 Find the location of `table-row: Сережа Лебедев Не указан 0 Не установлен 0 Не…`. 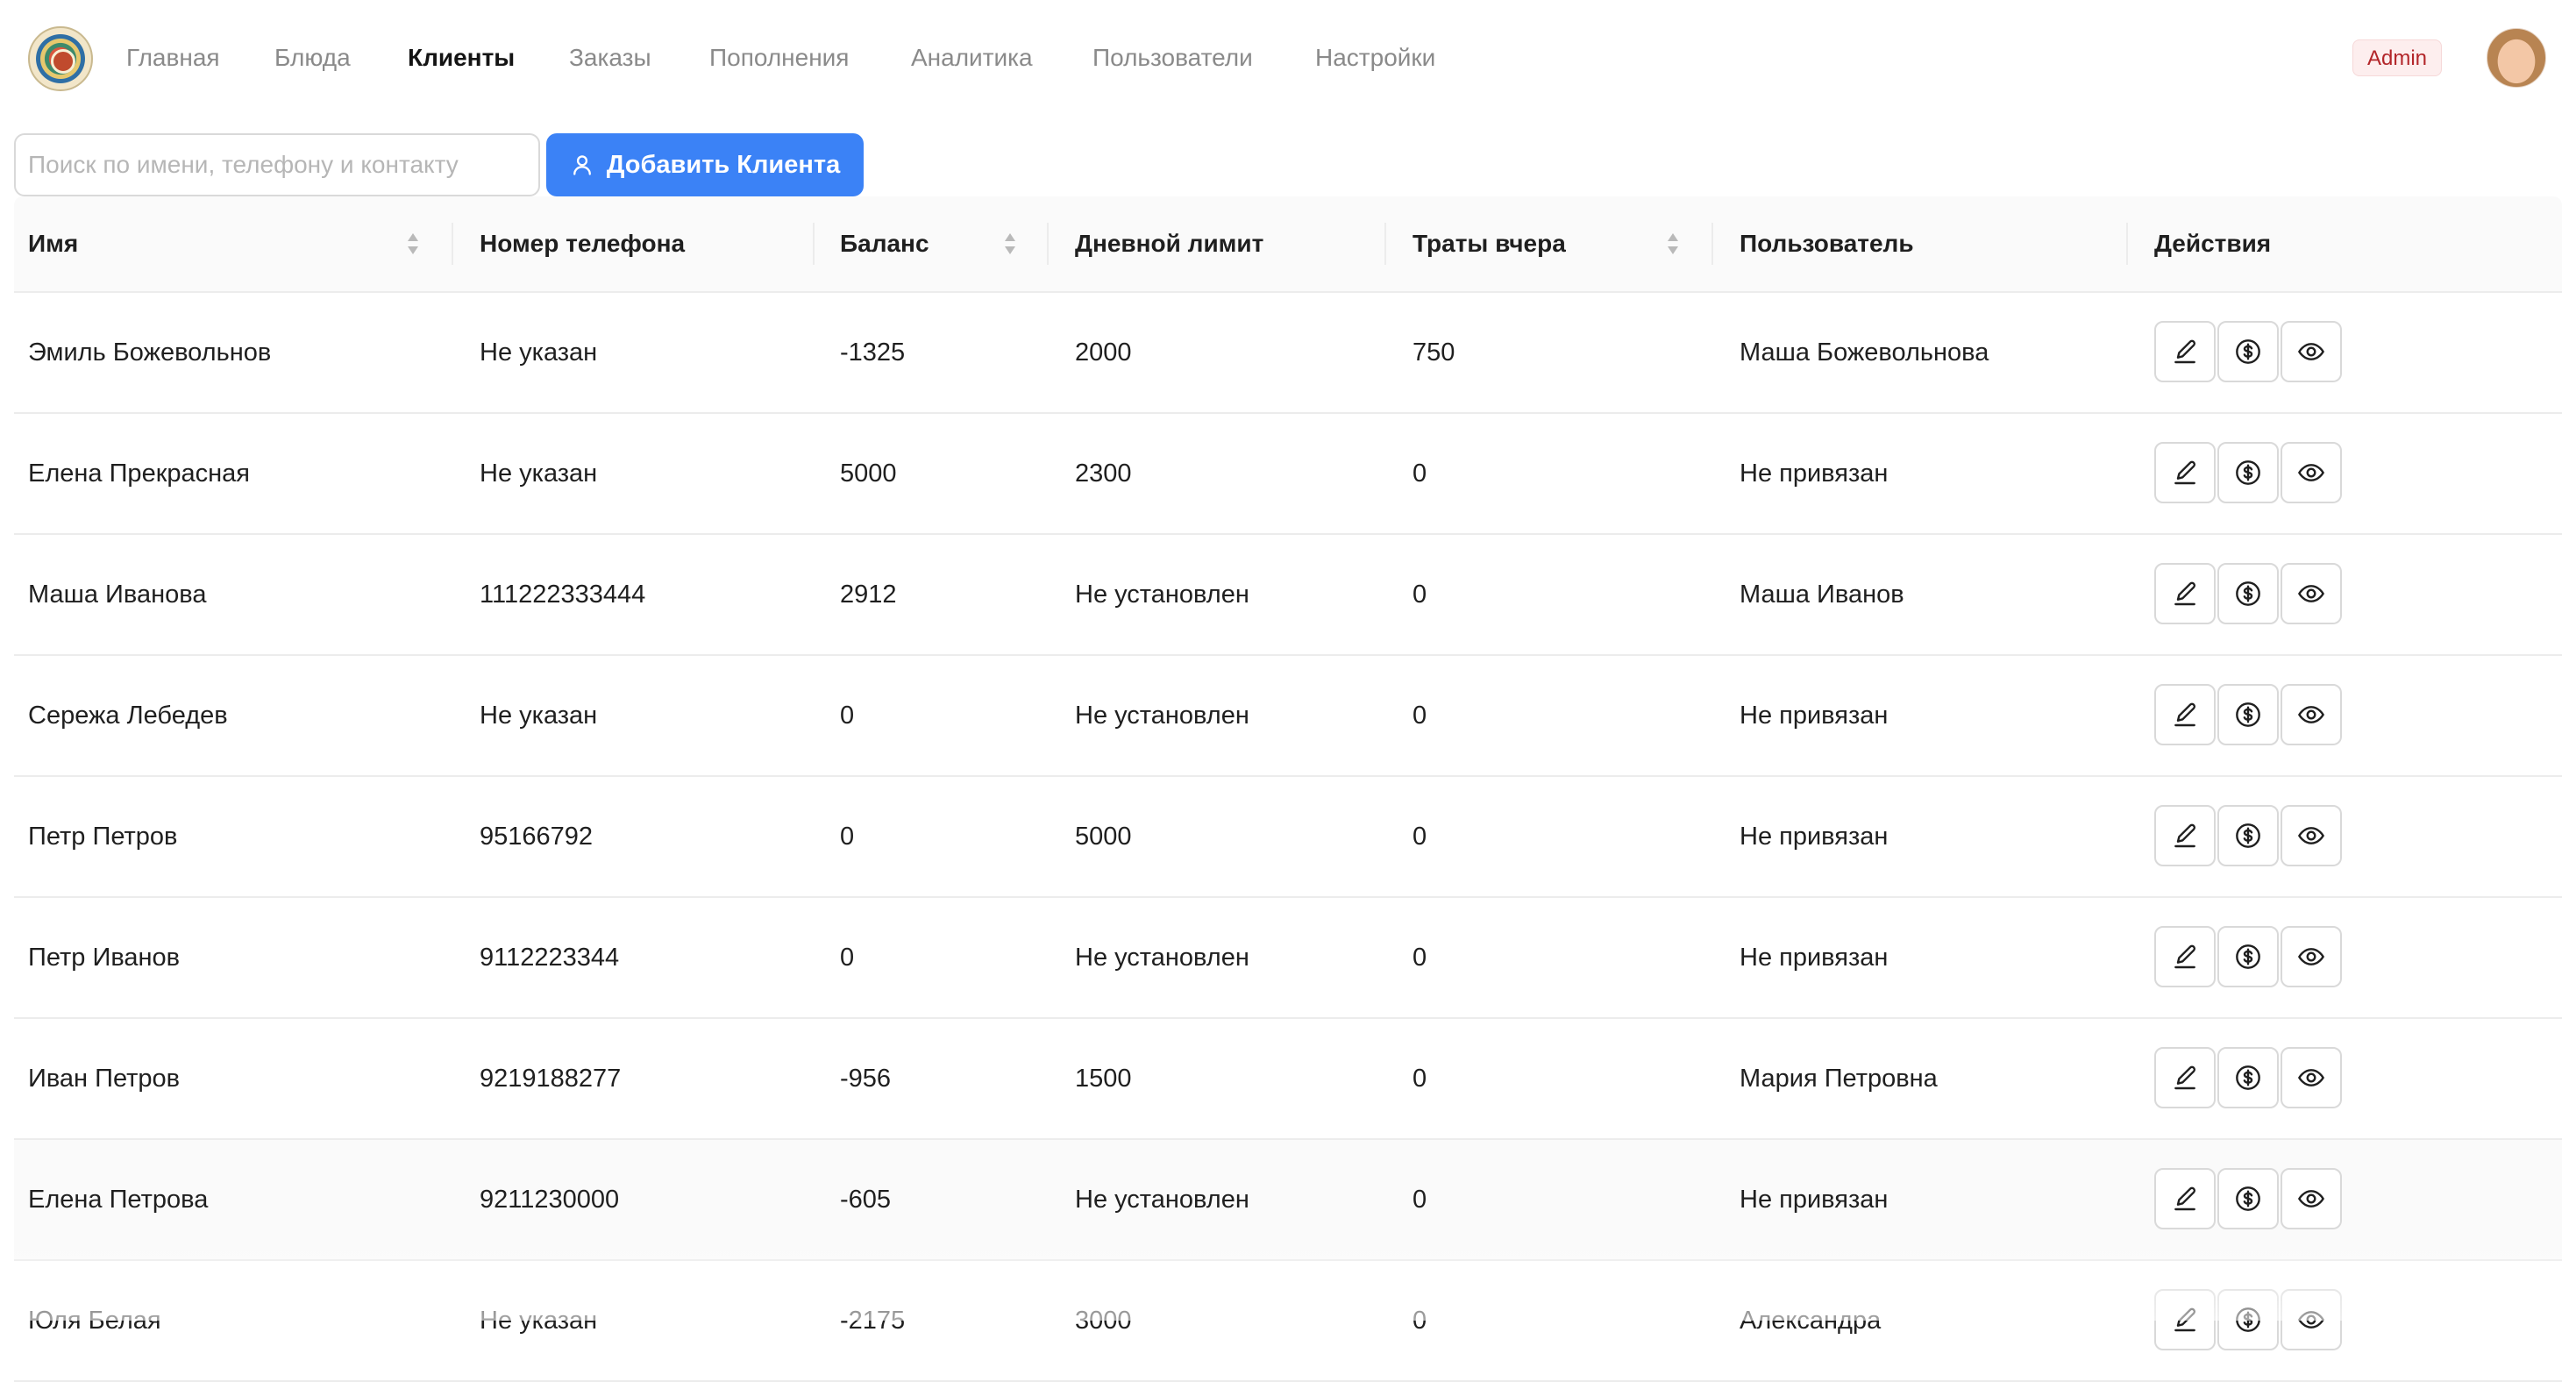

table-row: Сережа Лебедев Не указан 0 Не установлен 0 Не… is located at coordinates (1288, 717).